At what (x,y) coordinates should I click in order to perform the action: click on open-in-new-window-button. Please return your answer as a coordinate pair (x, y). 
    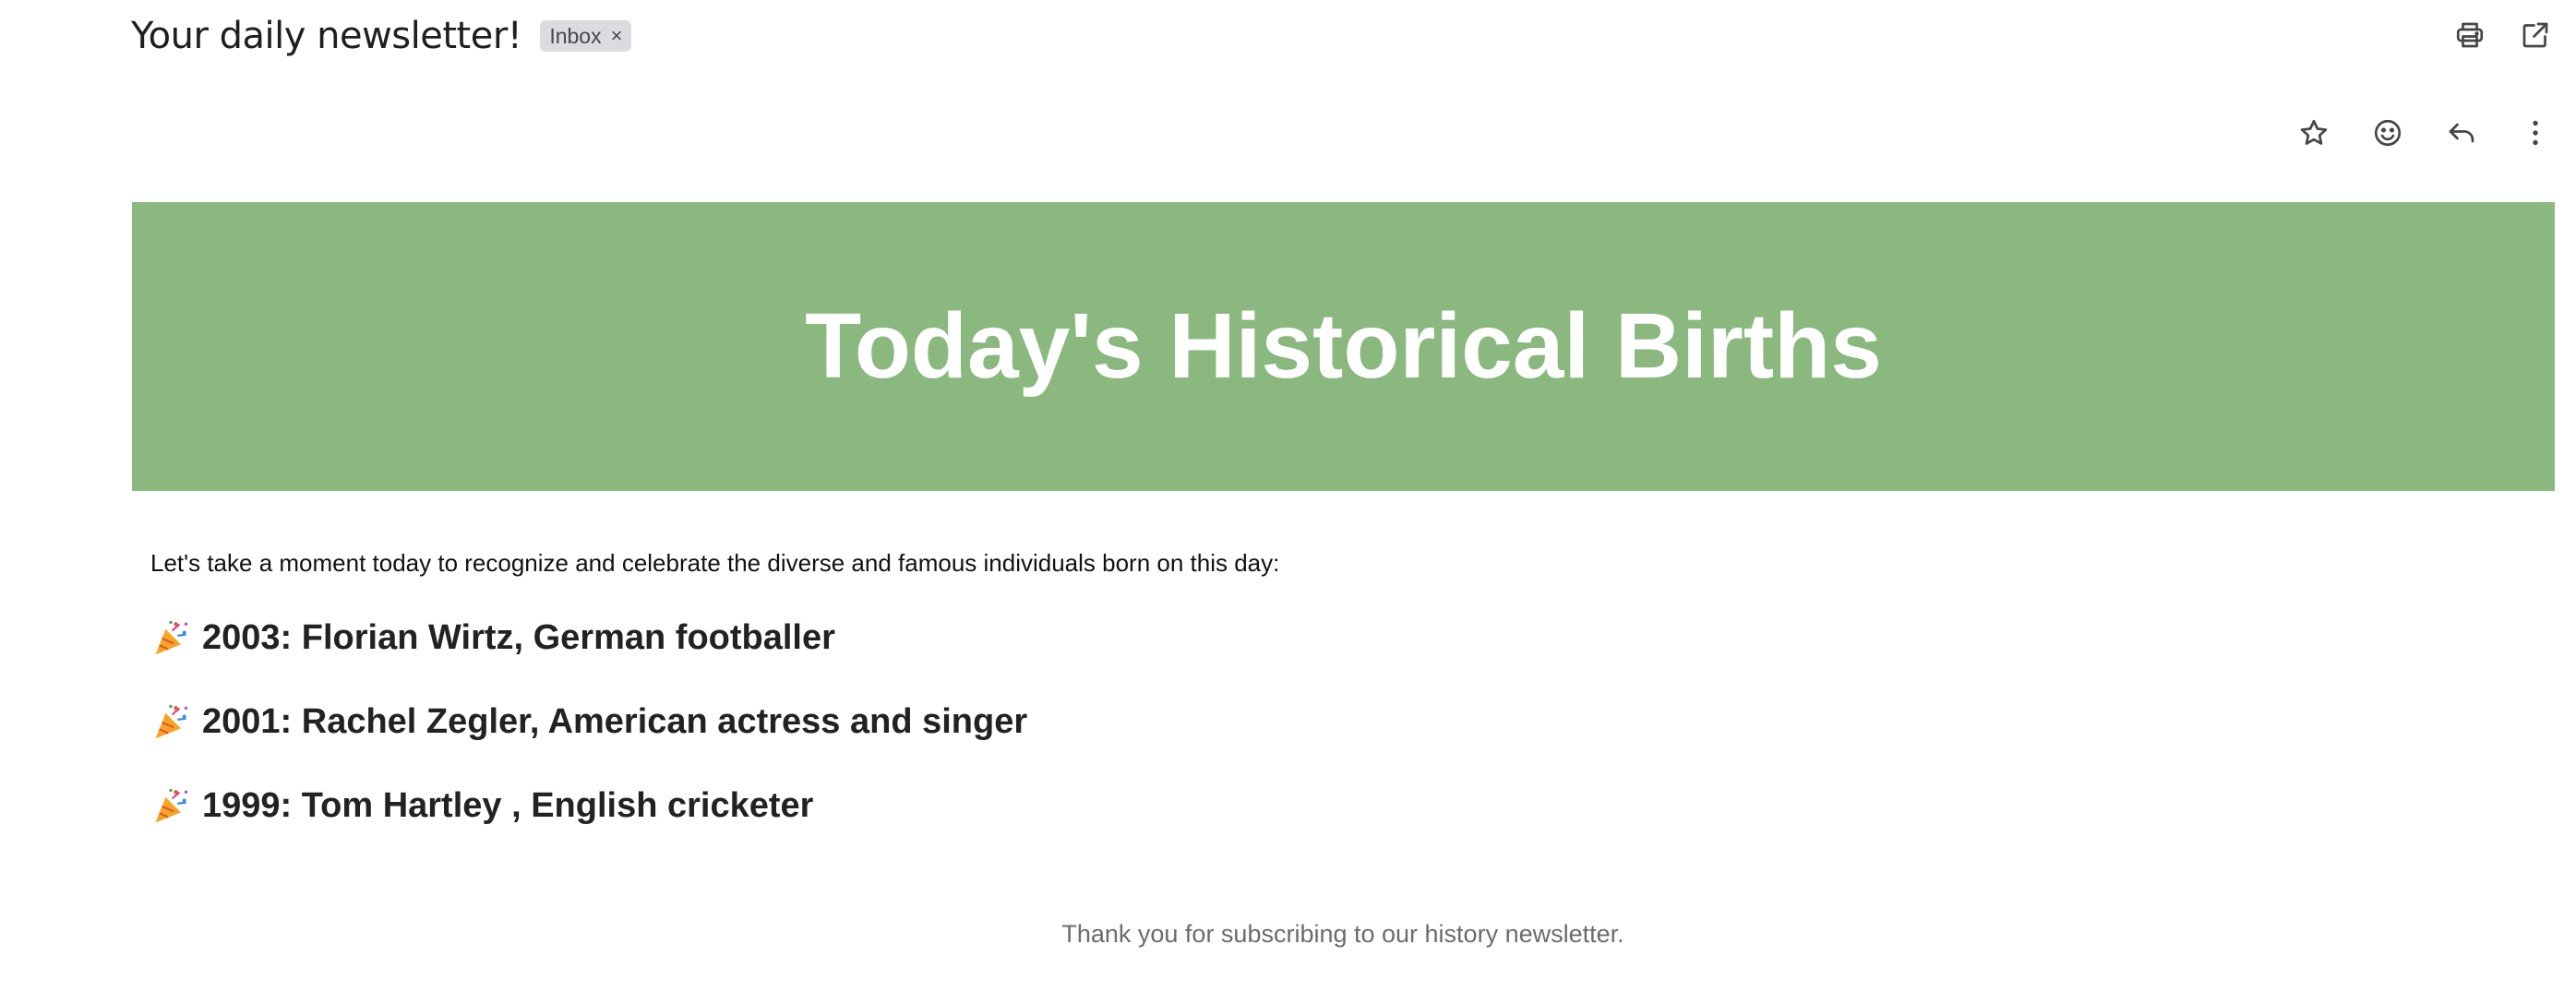
    Looking at the image, I should click on (2535, 35).